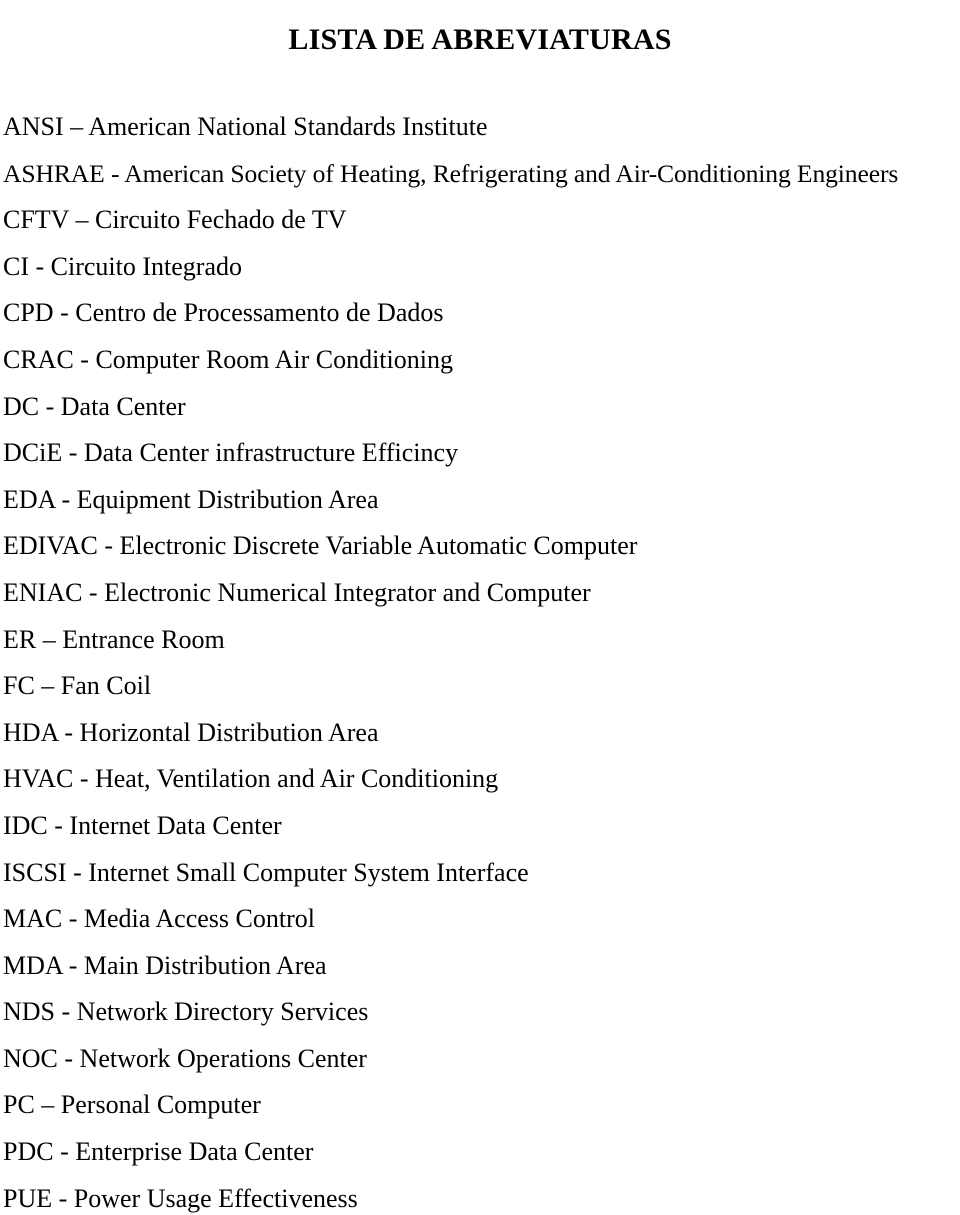 Image resolution: width=960 pixels, height=1215 pixels. What do you see at coordinates (132, 1105) in the screenshot?
I see `abbreviation-entry: PC – Personal Computer` at bounding box center [132, 1105].